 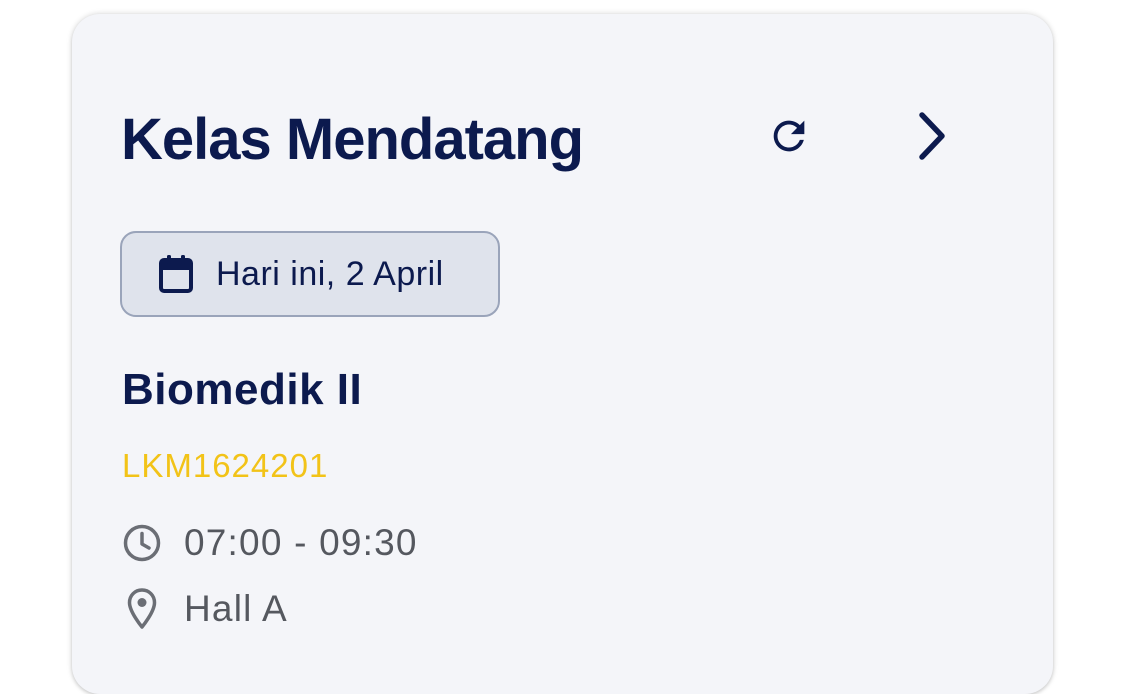 I want to click on chevron-right-icon, so click(x=932, y=136).